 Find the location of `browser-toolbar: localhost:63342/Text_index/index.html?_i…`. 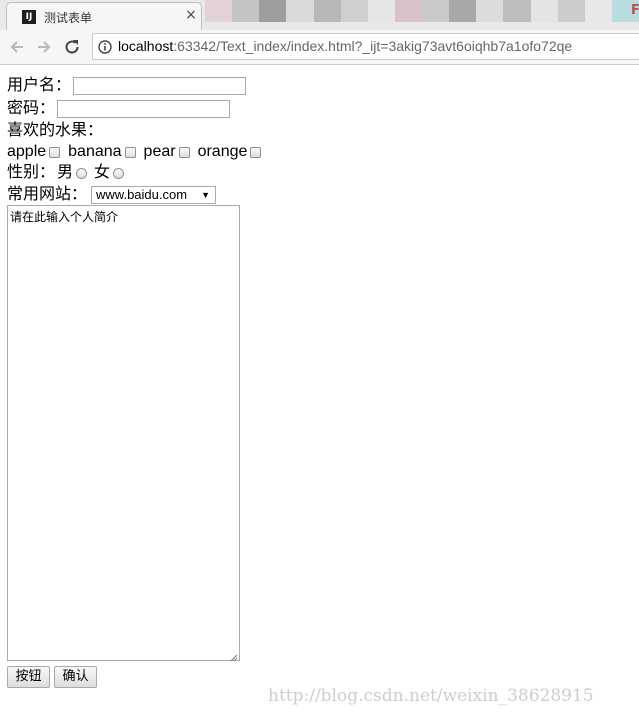

browser-toolbar: localhost:63342/Text_index/index.html?_i… is located at coordinates (319, 47).